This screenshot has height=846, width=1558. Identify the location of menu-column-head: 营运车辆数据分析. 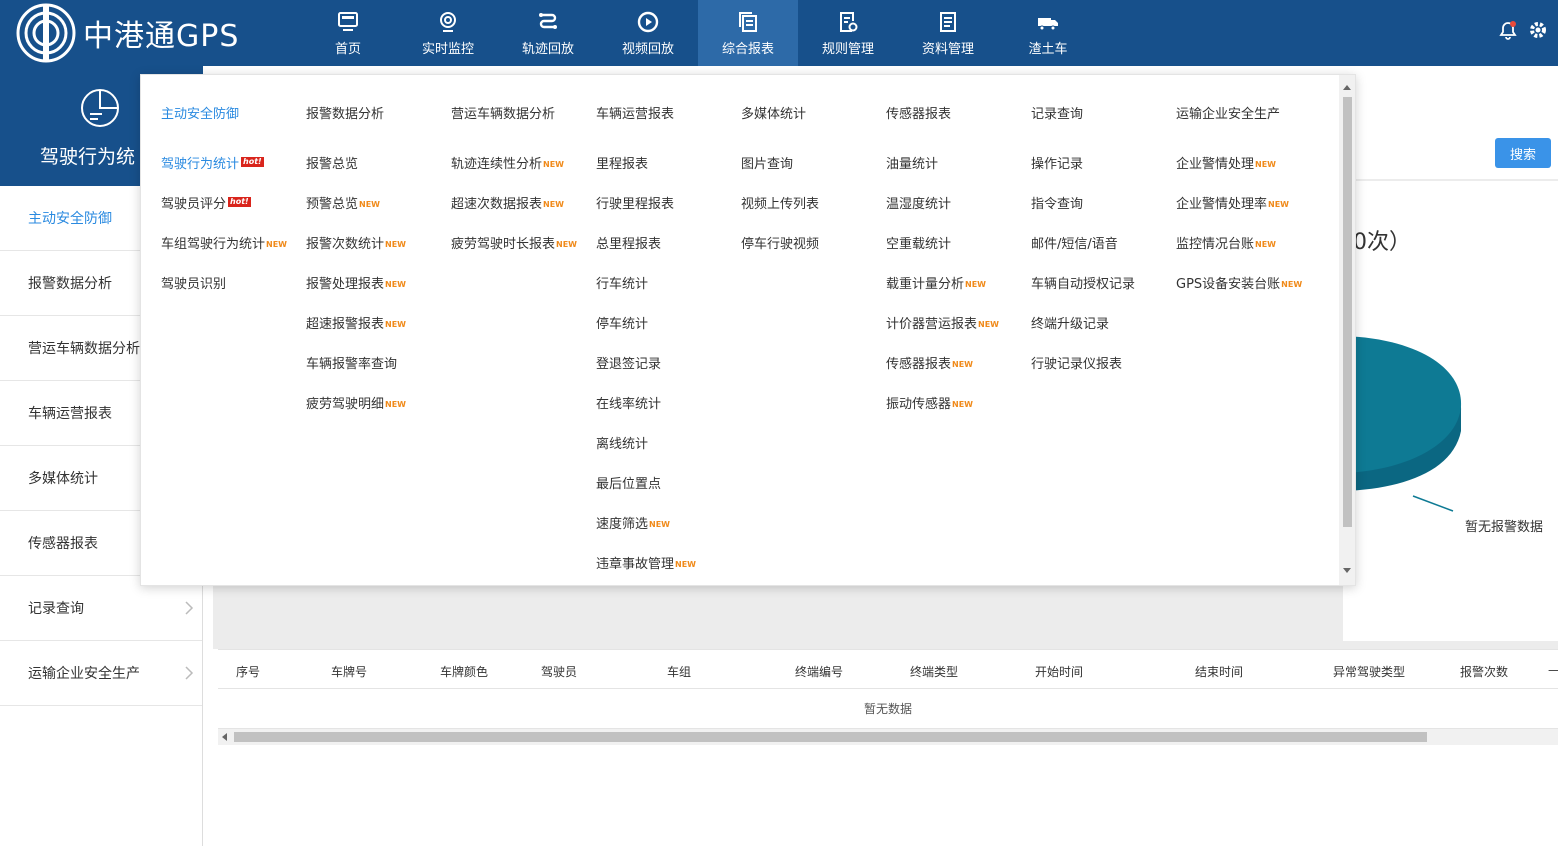
(503, 112).